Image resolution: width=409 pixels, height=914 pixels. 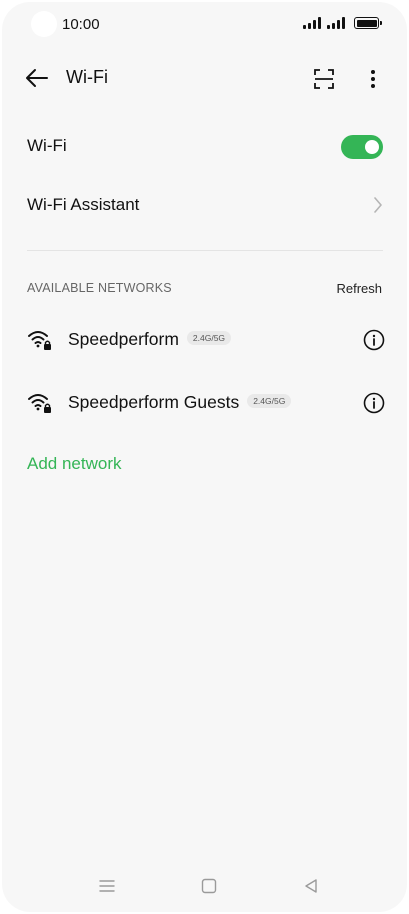 I want to click on home-icon, so click(x=209, y=886).